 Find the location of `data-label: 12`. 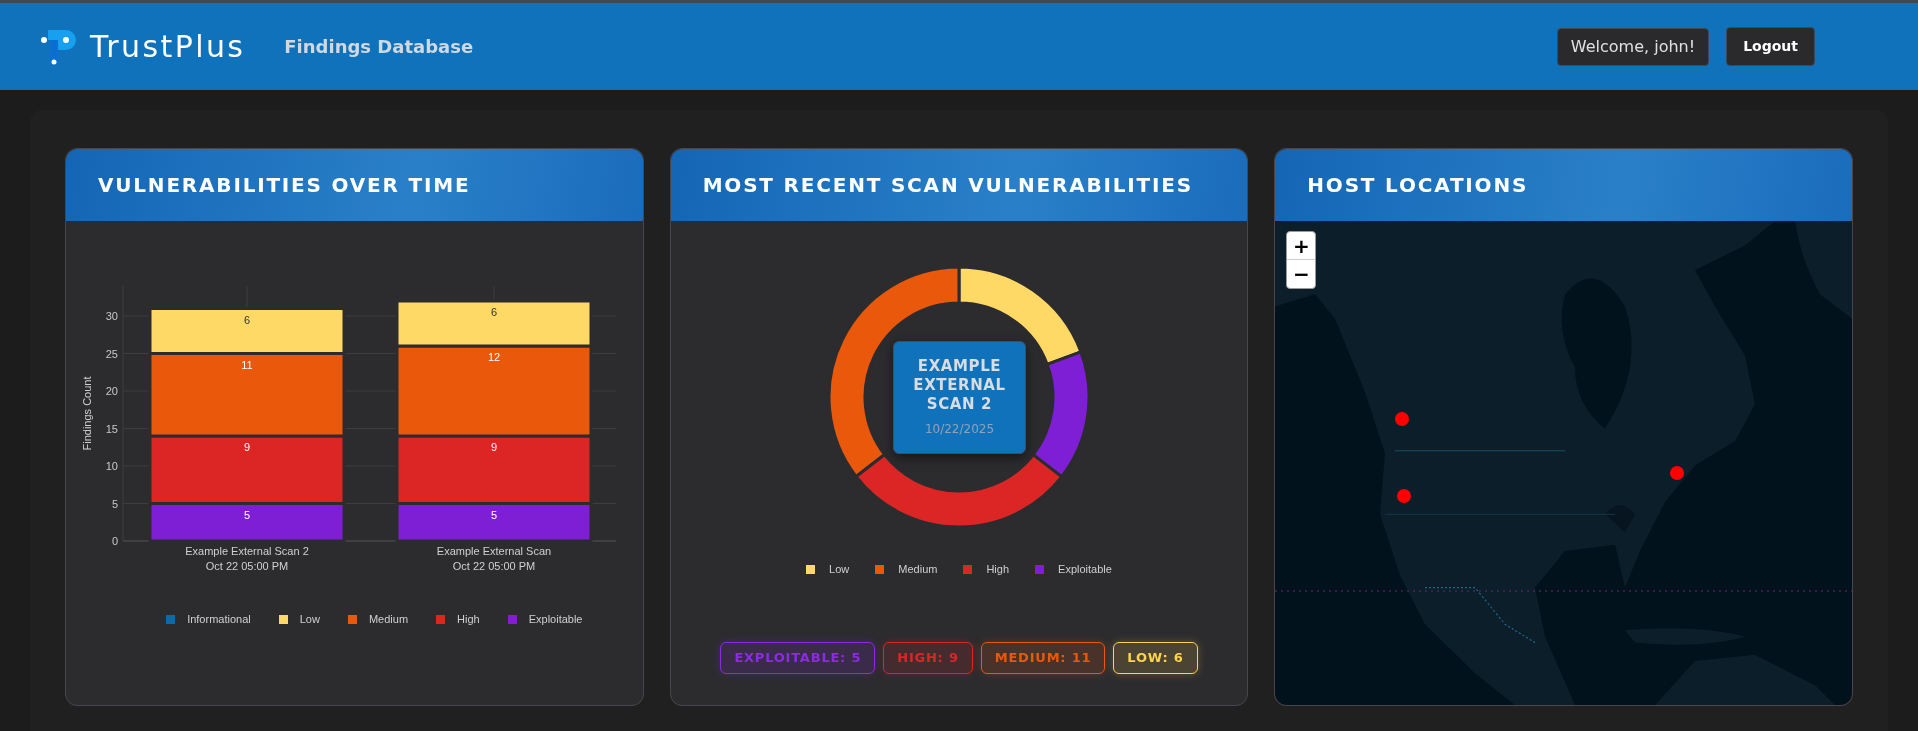

data-label: 12 is located at coordinates (494, 357).